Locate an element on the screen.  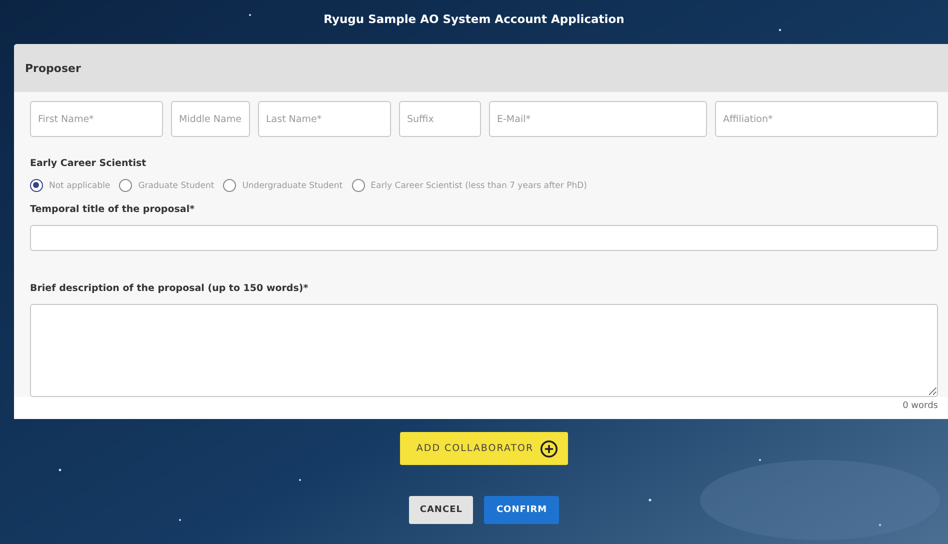
field-label: Early Career Scientist is located at coordinates (89, 163).